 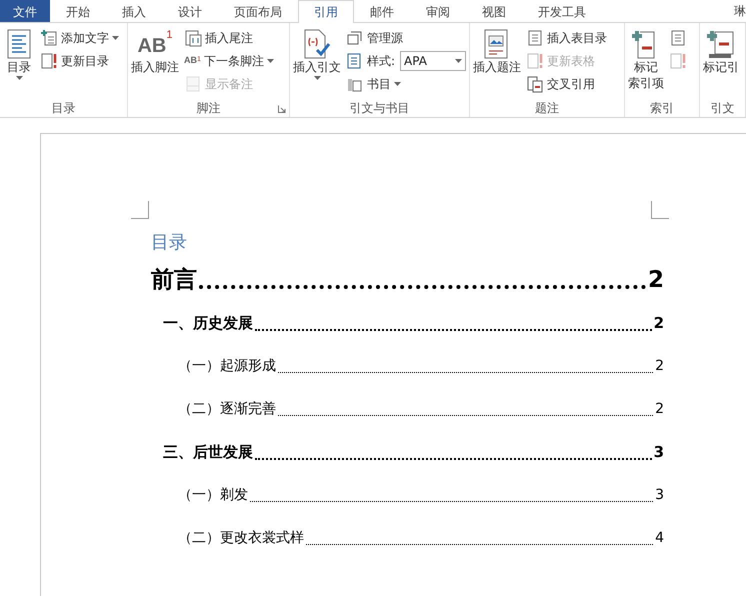 I want to click on group-label: 目录, so click(x=64, y=108).